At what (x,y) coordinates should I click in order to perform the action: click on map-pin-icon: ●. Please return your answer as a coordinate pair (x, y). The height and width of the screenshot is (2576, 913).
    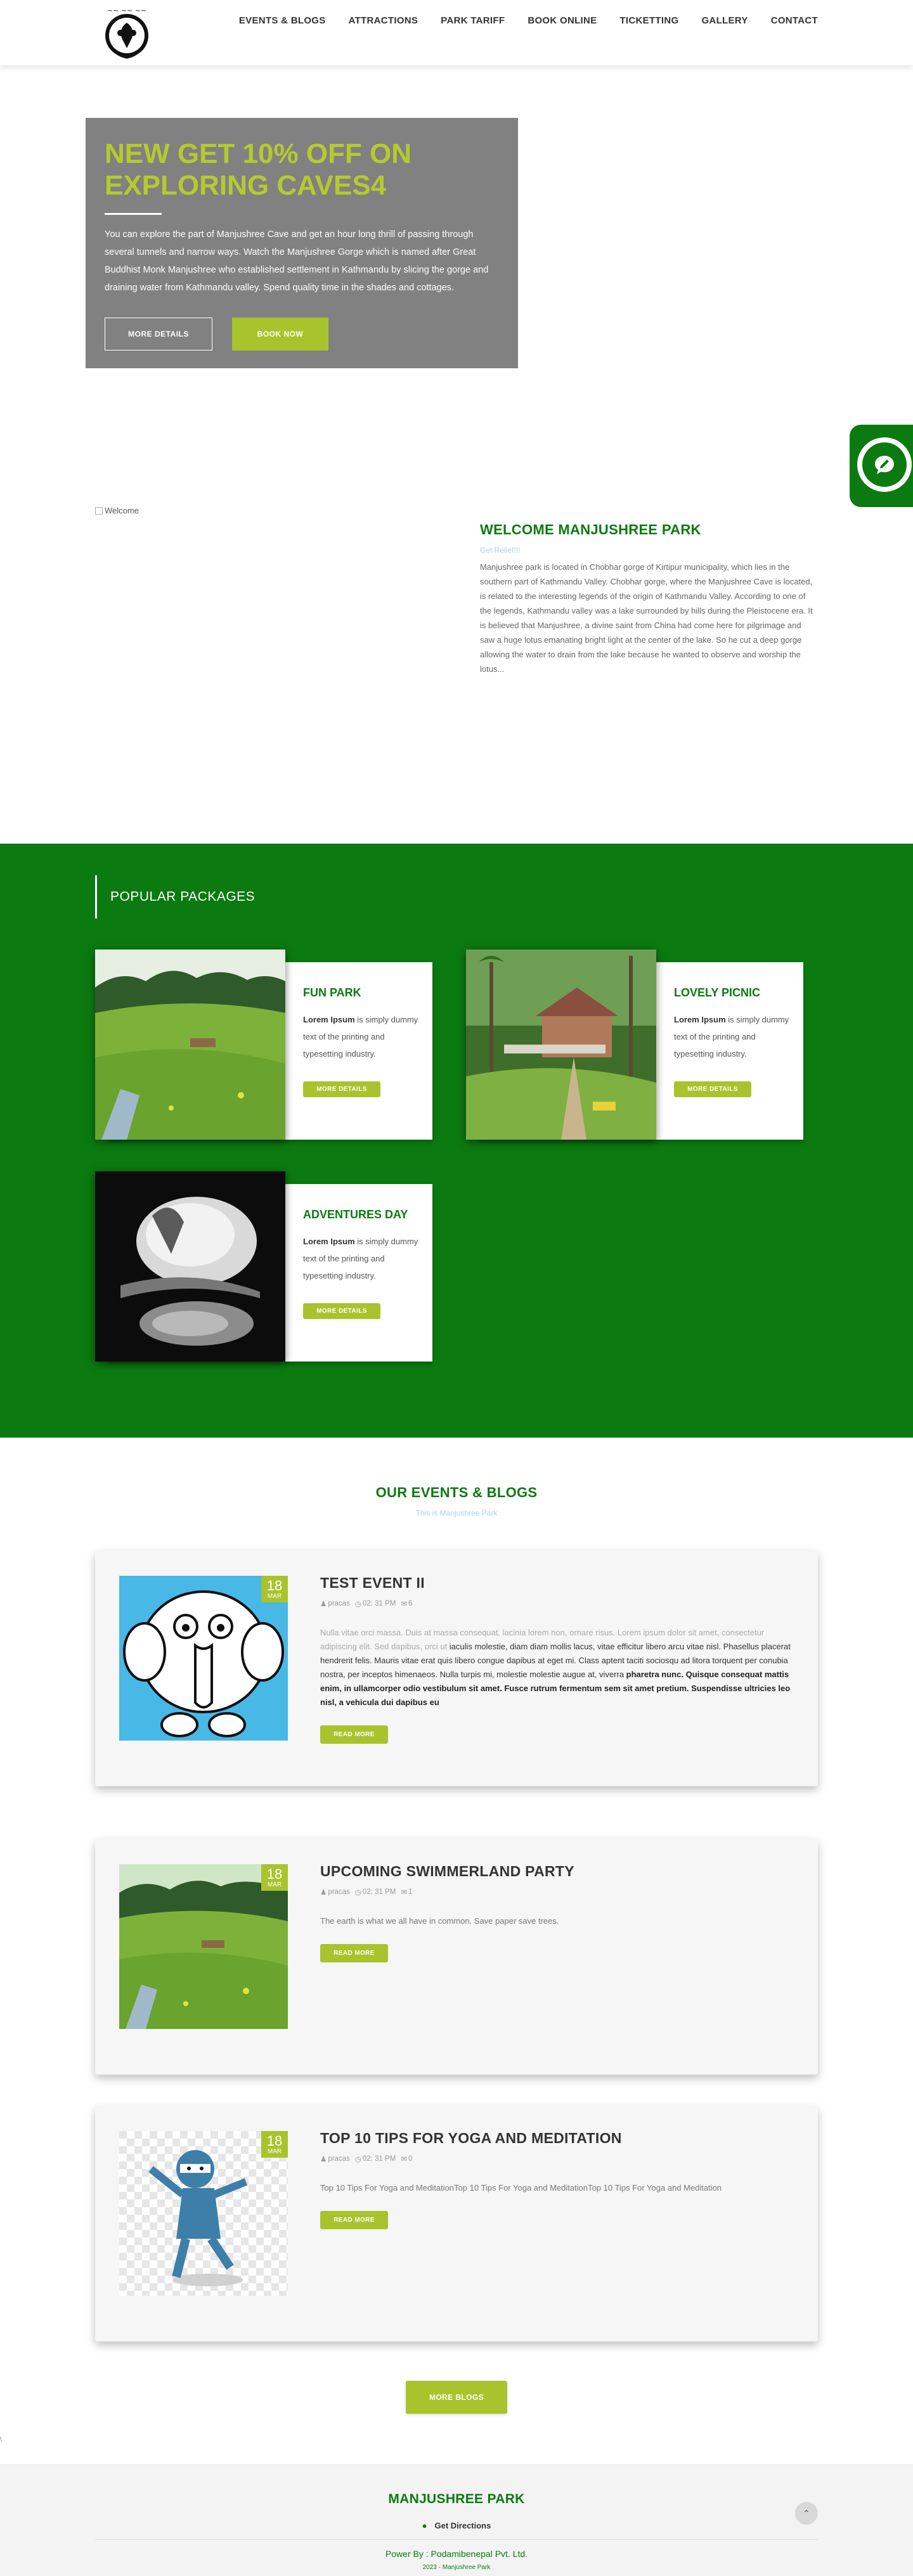
    Looking at the image, I should click on (424, 2525).